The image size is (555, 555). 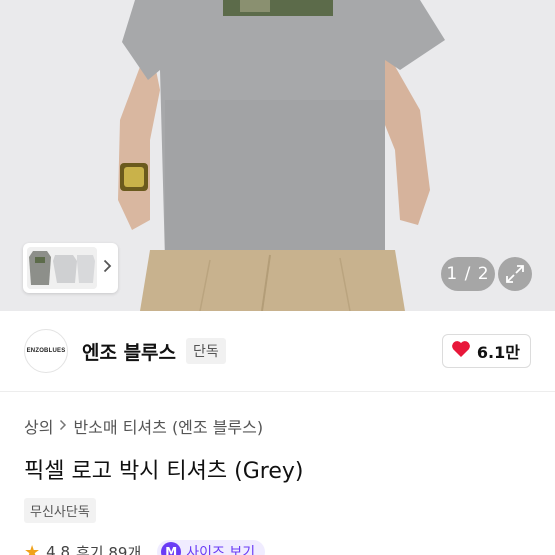 I want to click on breadcrumb-item-tops: 상의, so click(x=38, y=426).